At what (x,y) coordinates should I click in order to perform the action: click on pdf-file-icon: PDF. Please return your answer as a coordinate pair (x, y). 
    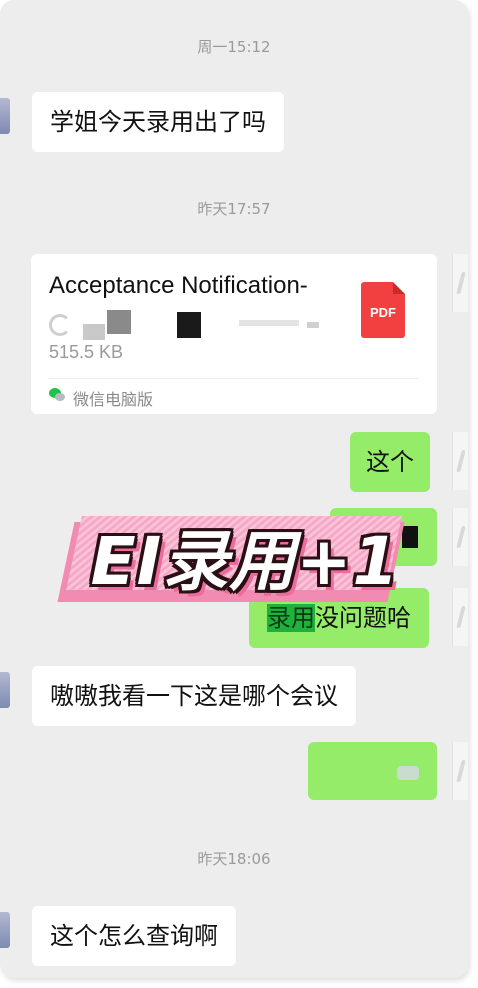
    Looking at the image, I should click on (383, 310).